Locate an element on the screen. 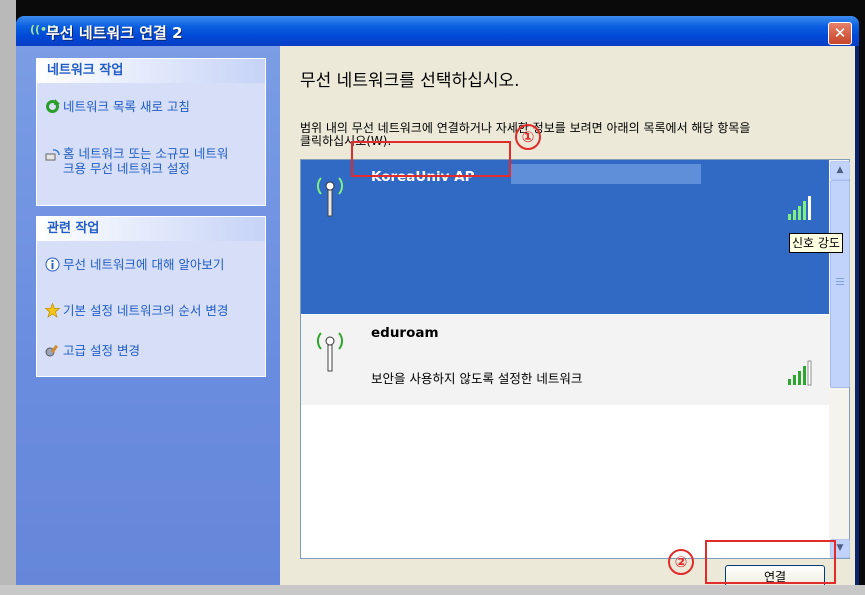 The width and height of the screenshot is (865, 595). scroll-thumb is located at coordinates (840, 284).